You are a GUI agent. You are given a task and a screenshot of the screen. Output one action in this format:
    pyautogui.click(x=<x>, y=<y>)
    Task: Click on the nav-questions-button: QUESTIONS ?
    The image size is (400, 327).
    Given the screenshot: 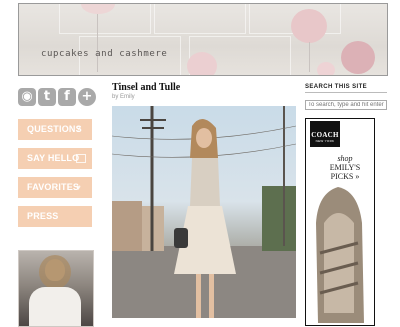 What is the action you would take?
    pyautogui.click(x=55, y=129)
    